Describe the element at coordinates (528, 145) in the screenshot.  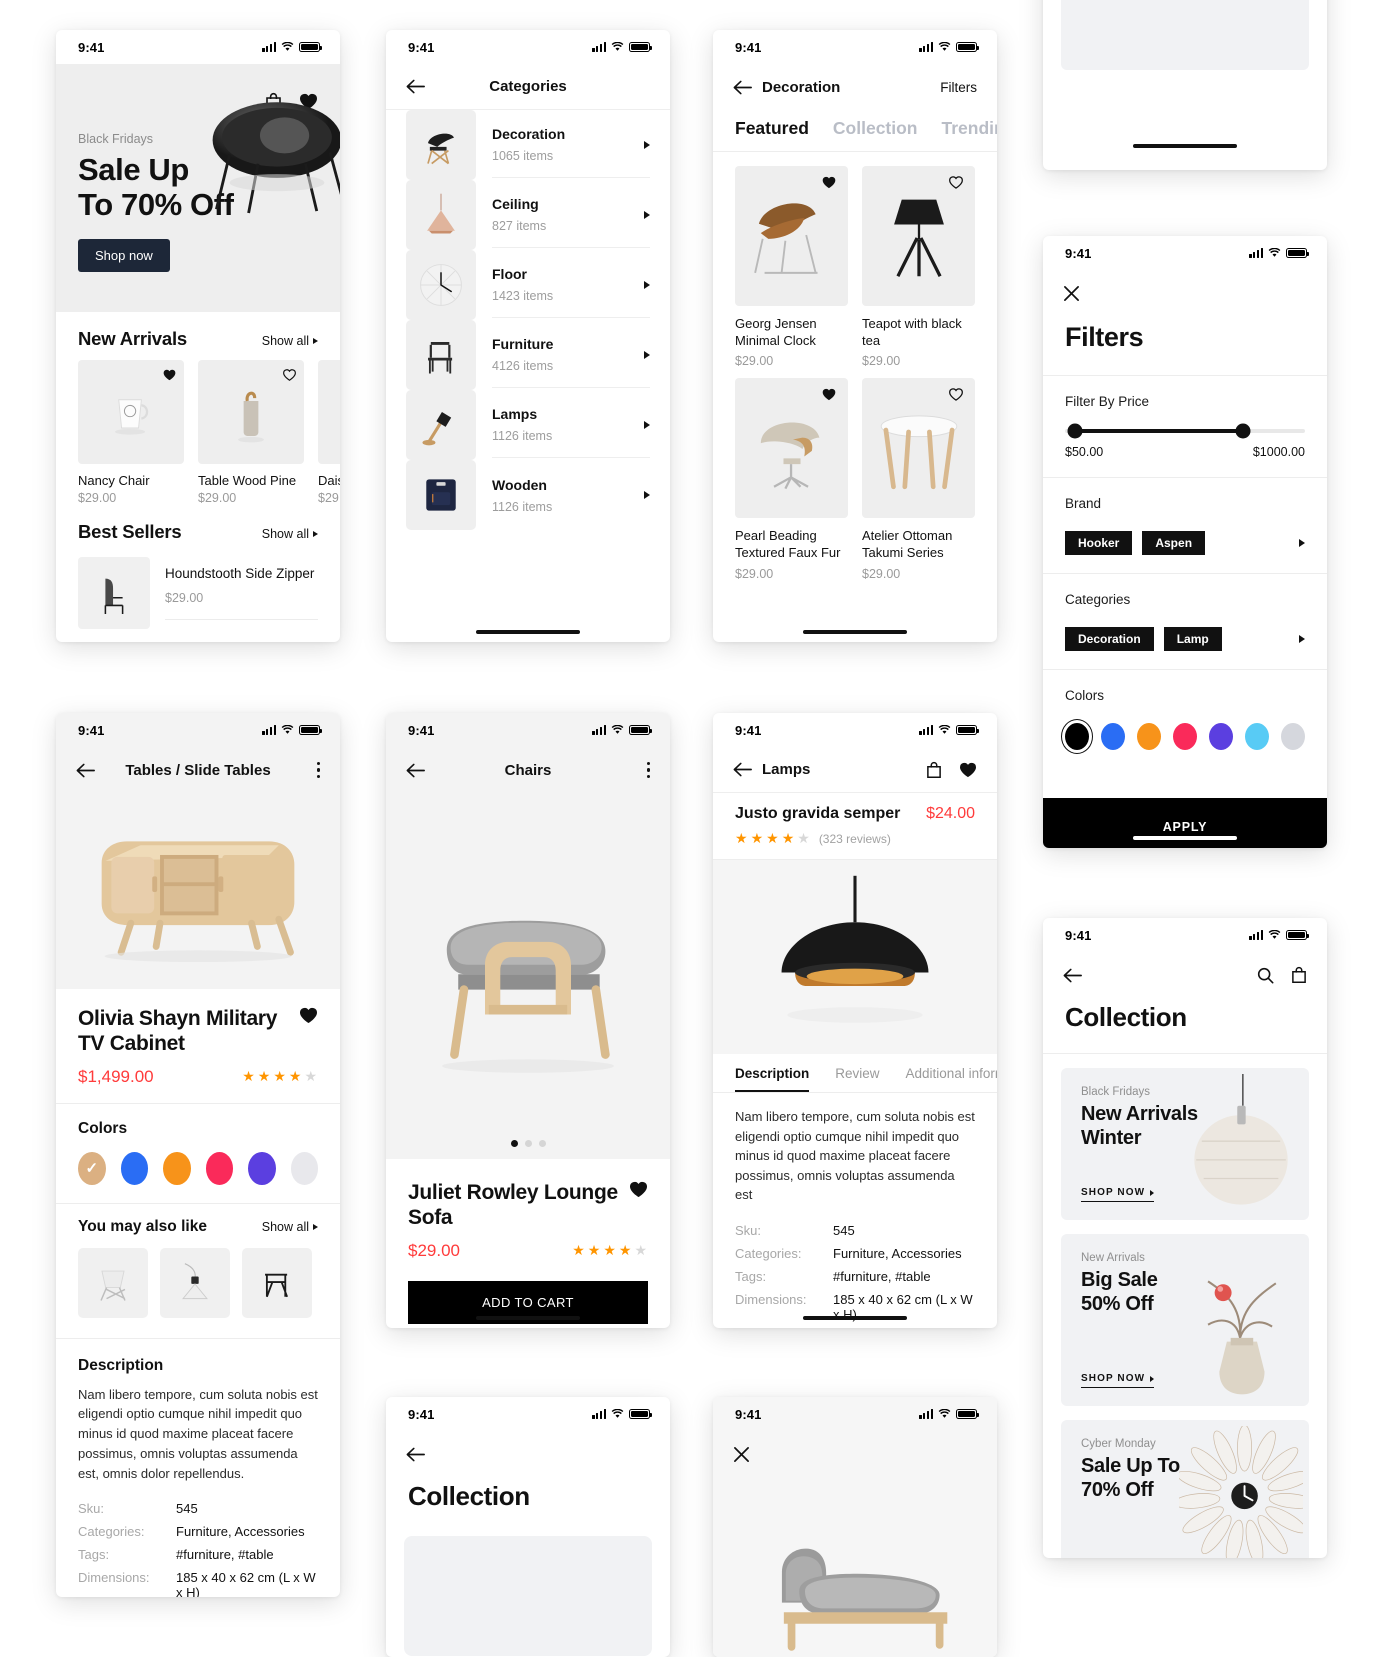
I see `category-row: Decoration 1065 items` at that location.